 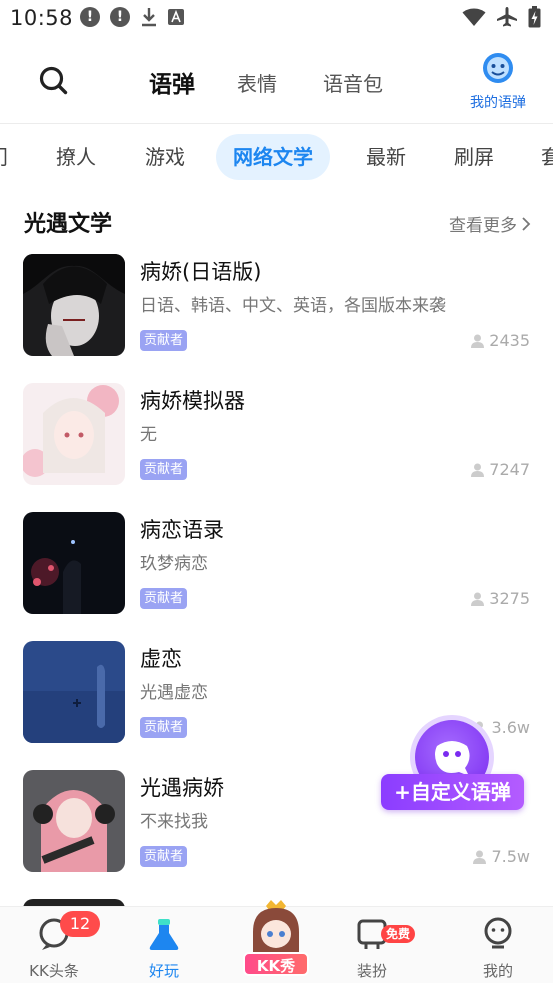 I want to click on tab-biaoqing: 表情, so click(x=257, y=82).